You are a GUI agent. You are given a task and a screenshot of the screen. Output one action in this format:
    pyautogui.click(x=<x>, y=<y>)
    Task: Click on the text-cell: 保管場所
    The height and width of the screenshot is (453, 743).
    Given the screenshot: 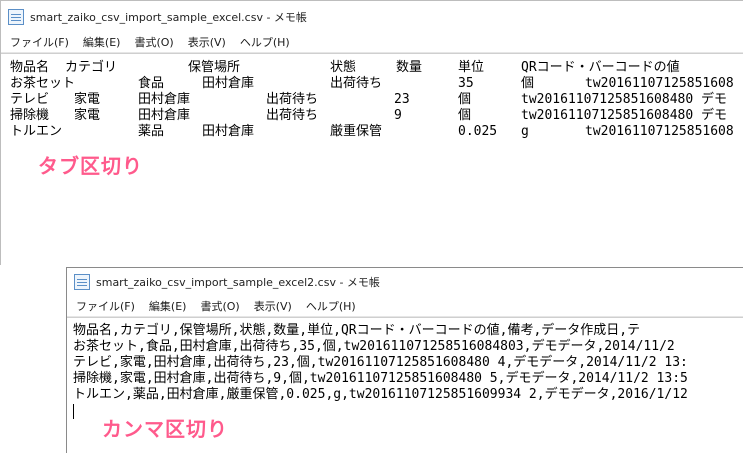 What is the action you would take?
    pyautogui.click(x=214, y=67)
    